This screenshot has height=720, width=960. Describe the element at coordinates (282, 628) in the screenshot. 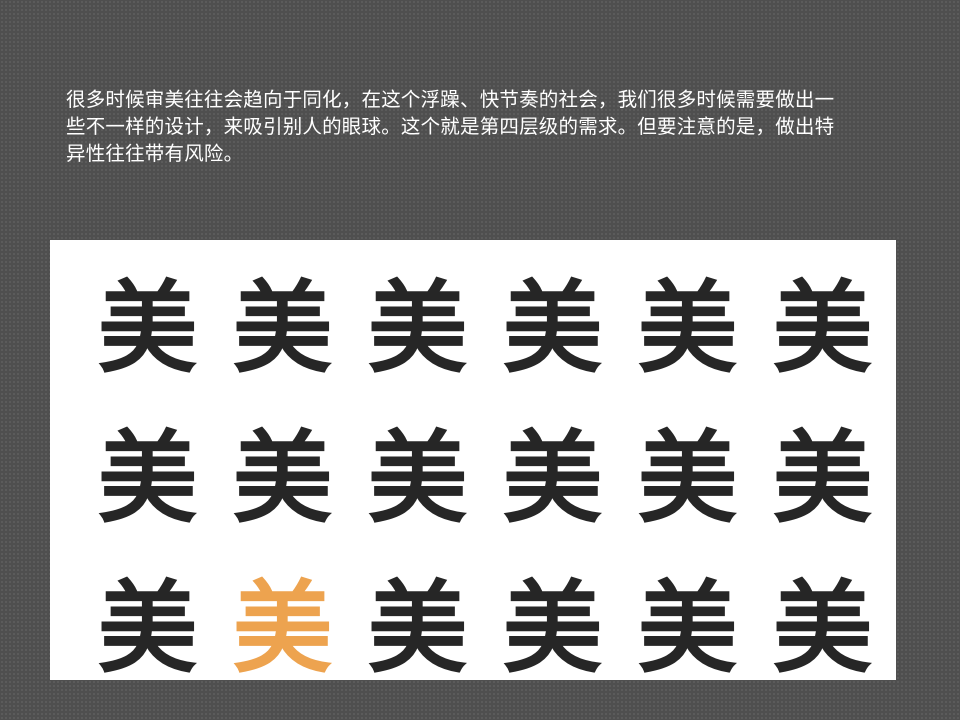

I see `highlighted-glyph: 美` at that location.